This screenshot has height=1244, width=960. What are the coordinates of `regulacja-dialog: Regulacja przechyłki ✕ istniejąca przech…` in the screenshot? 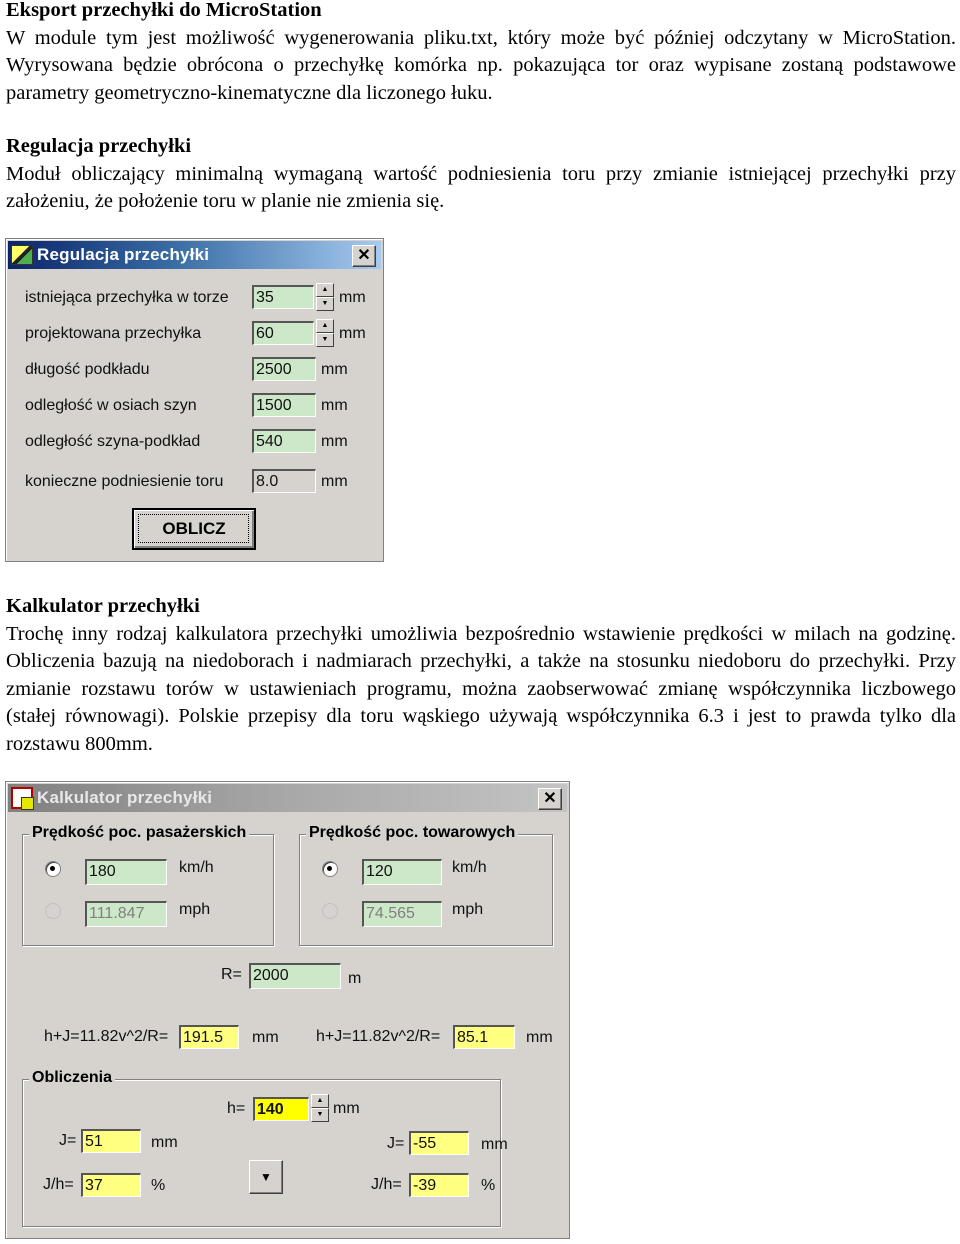 It's located at (194, 400).